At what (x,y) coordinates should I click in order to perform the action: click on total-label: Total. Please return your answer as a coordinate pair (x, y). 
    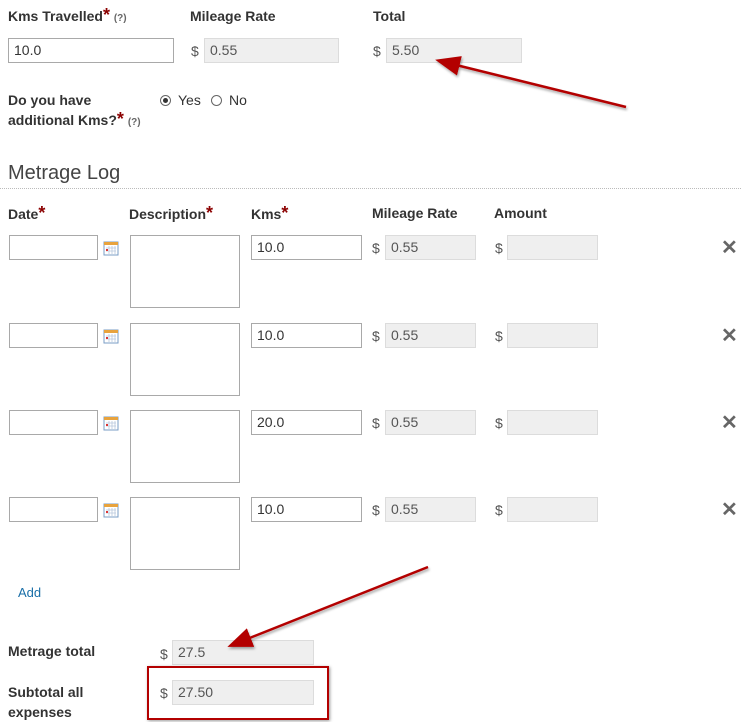
    Looking at the image, I should click on (389, 16).